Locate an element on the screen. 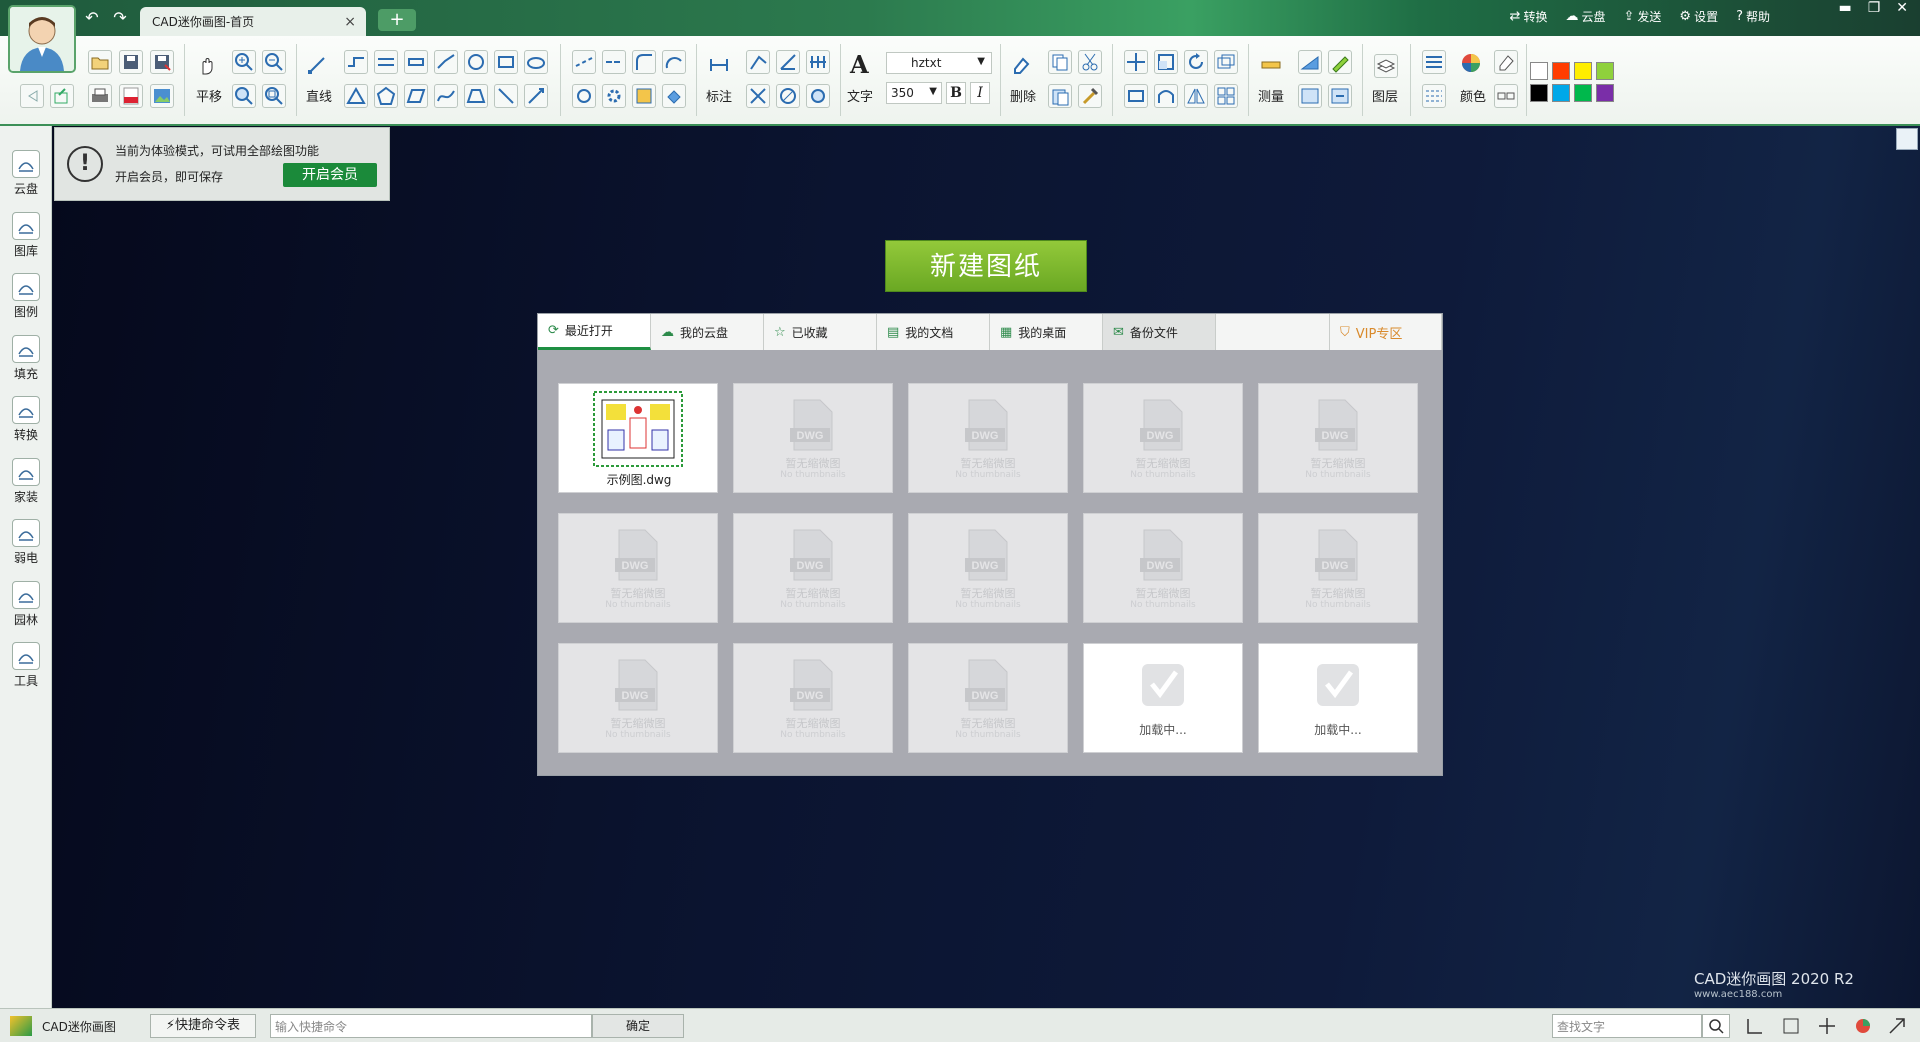  circle-icon is located at coordinates (476, 62).